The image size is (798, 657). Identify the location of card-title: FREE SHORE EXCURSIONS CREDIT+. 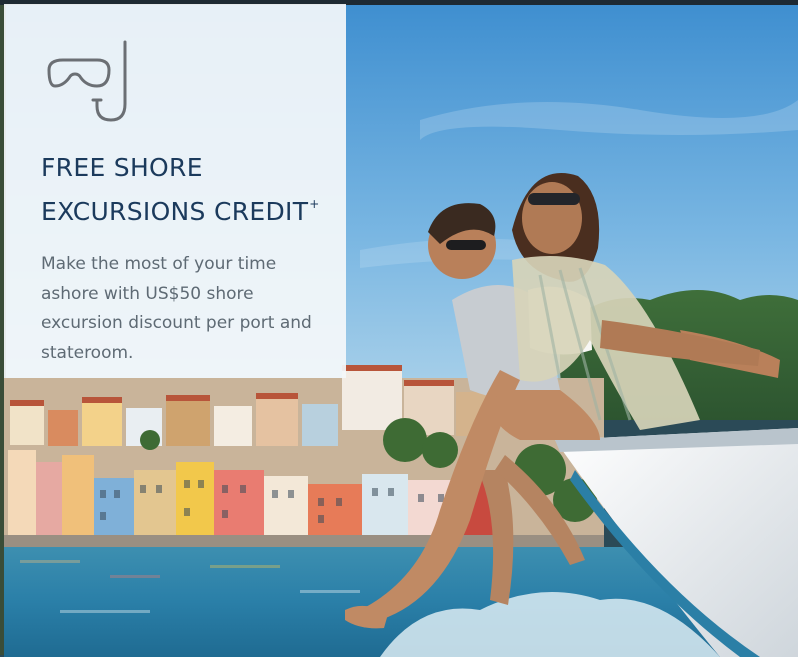
(183, 190).